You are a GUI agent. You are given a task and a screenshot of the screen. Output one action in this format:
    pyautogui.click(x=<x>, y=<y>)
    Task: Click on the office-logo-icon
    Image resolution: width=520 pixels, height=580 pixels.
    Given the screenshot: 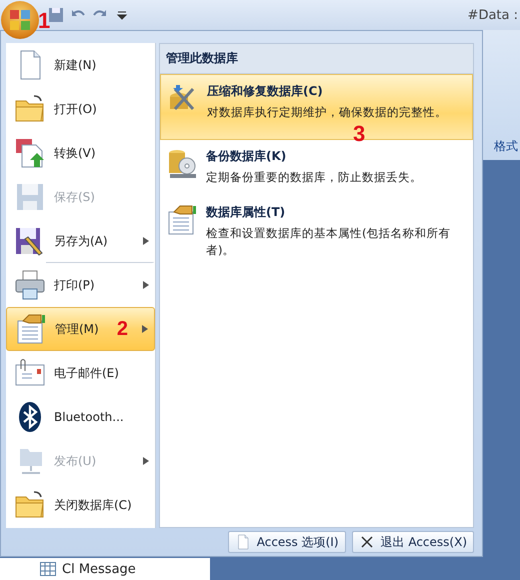 What is the action you would take?
    pyautogui.click(x=20, y=20)
    